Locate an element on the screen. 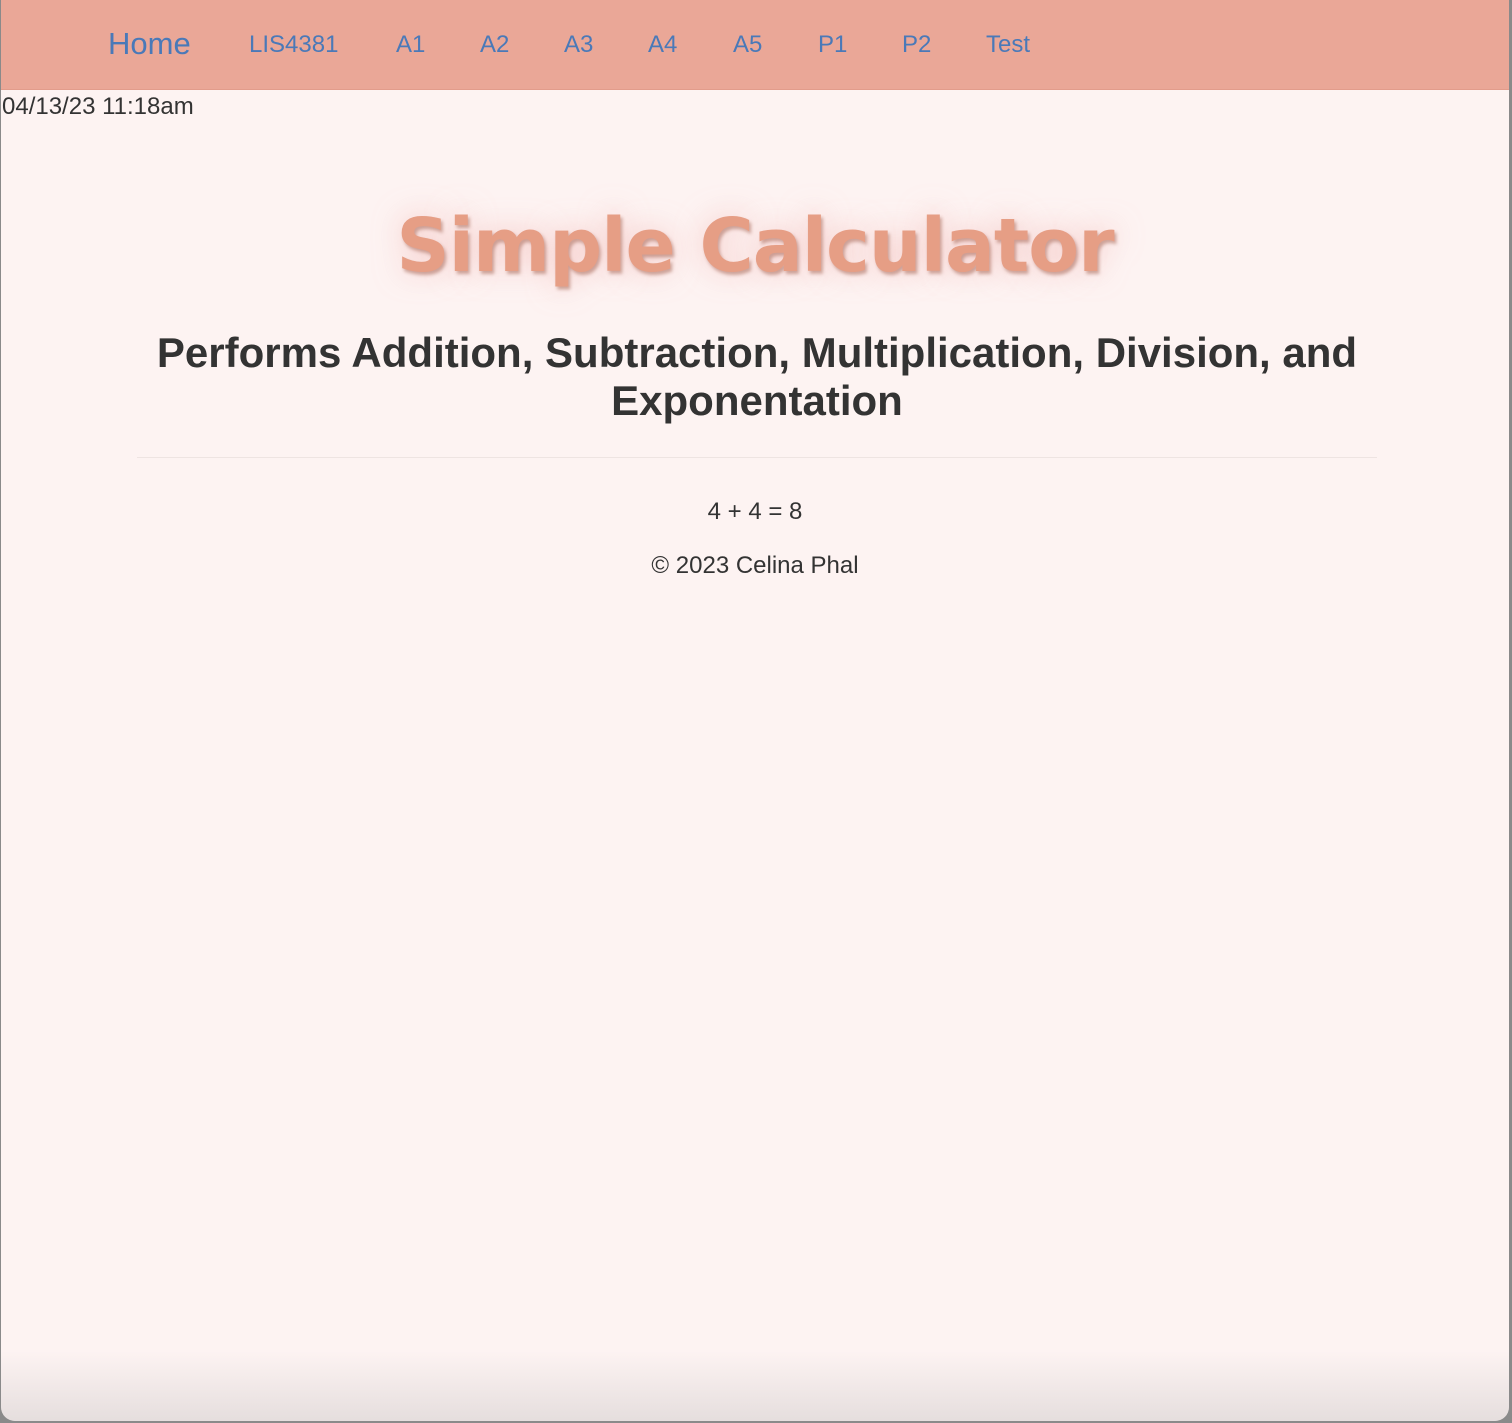  nav-item-p1: P1 is located at coordinates (832, 45).